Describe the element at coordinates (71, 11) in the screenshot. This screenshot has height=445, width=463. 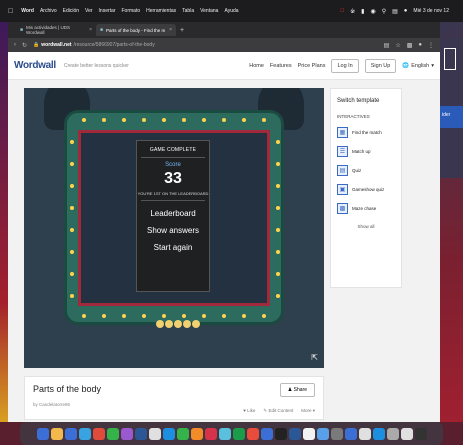
I see `menu-item: Edición` at that location.